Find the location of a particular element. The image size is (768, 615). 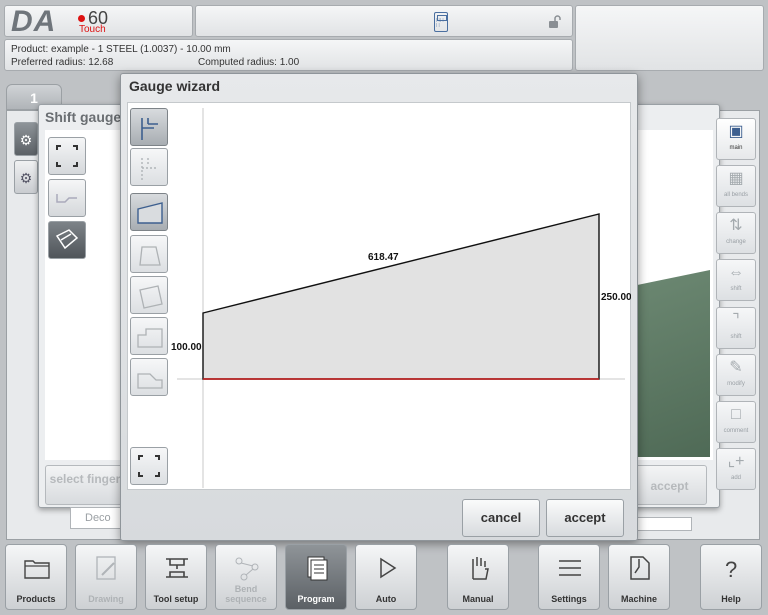

add-button: ⌞+ add is located at coordinates (736, 469).